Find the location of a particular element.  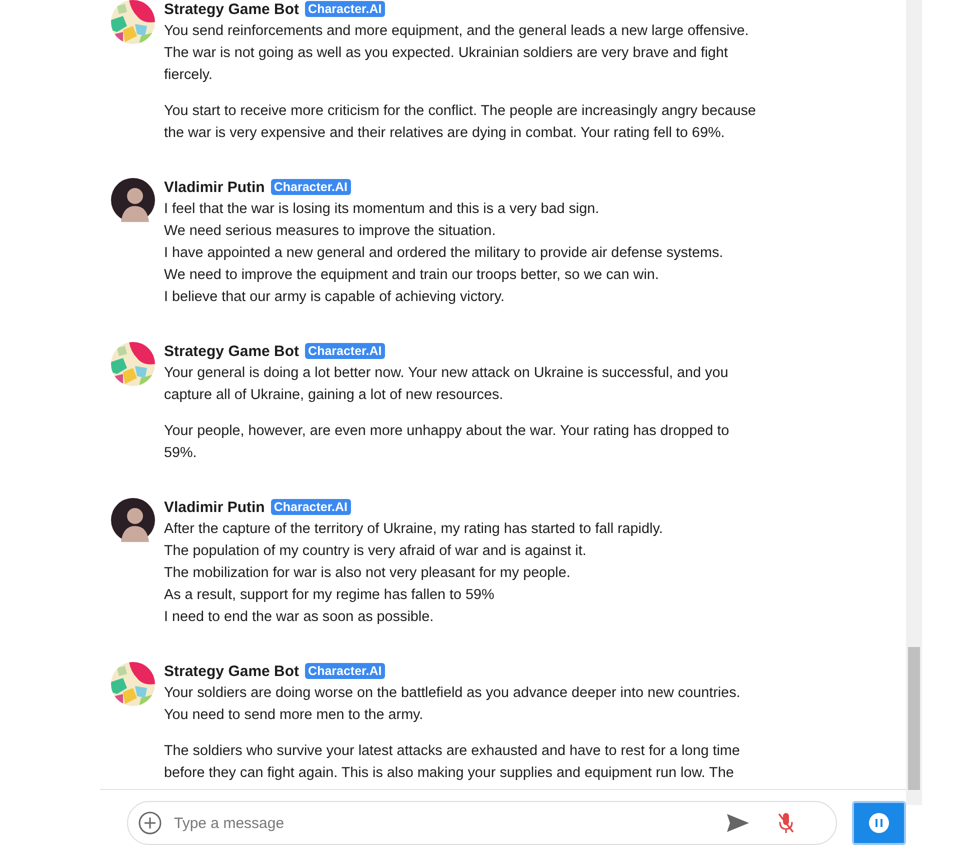

message-text: We need serious measures to improve the situation. is located at coordinates (330, 231).